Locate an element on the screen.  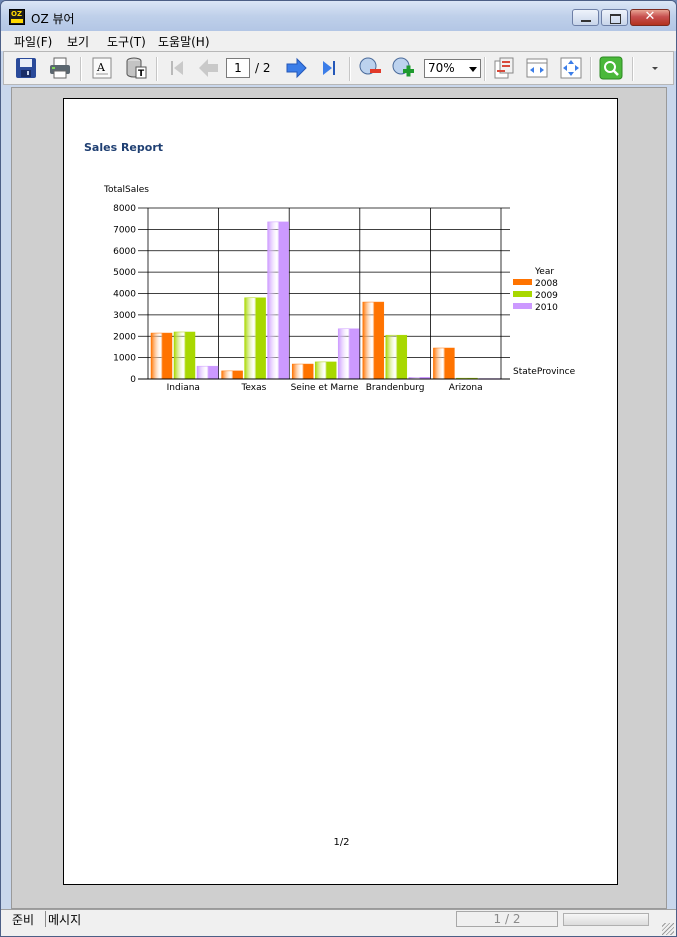
x-tick-label: Indiana is located at coordinates (183, 388).